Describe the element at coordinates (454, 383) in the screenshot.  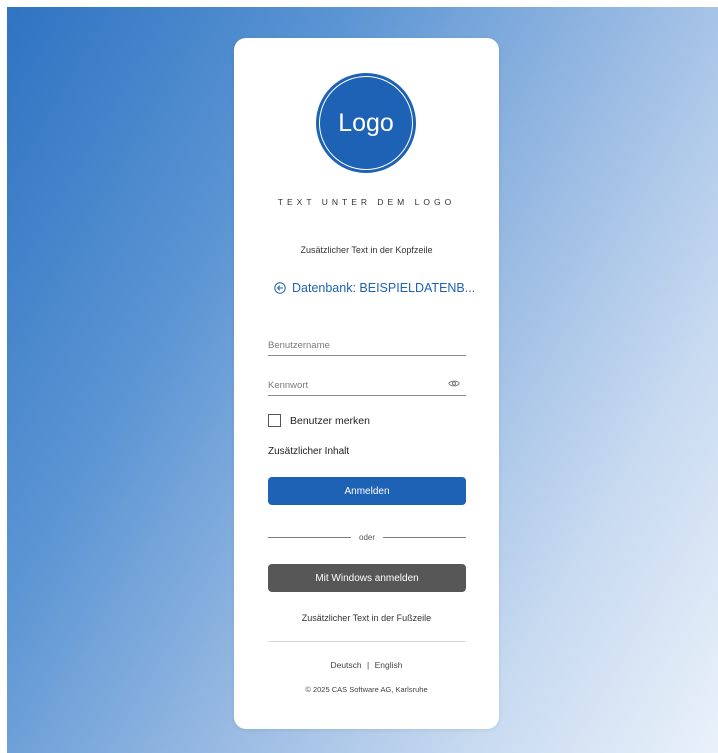
I see `eye-icon` at that location.